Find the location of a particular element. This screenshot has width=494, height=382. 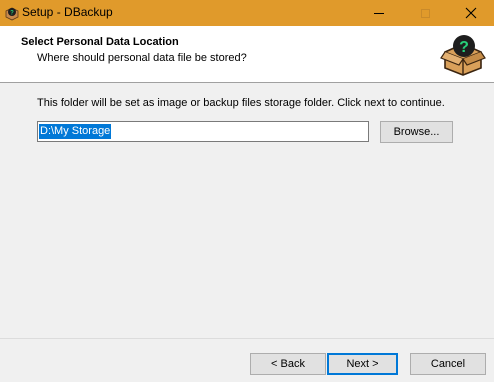

maximize-icon is located at coordinates (425, 13).